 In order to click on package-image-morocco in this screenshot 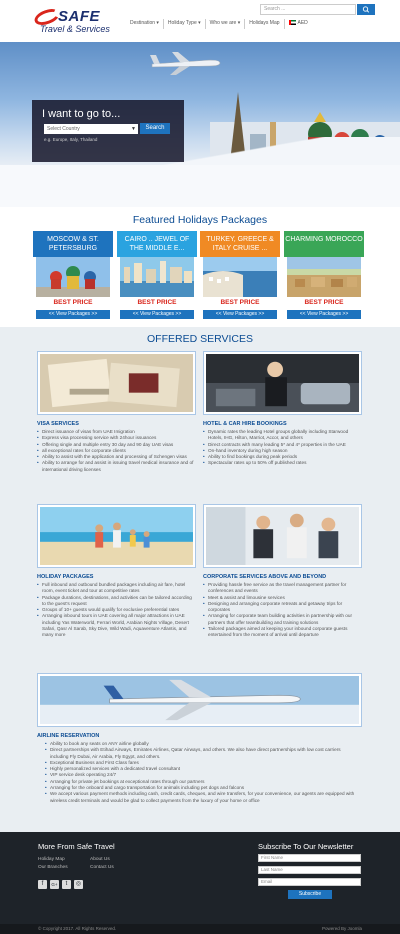, I will do `click(324, 277)`.